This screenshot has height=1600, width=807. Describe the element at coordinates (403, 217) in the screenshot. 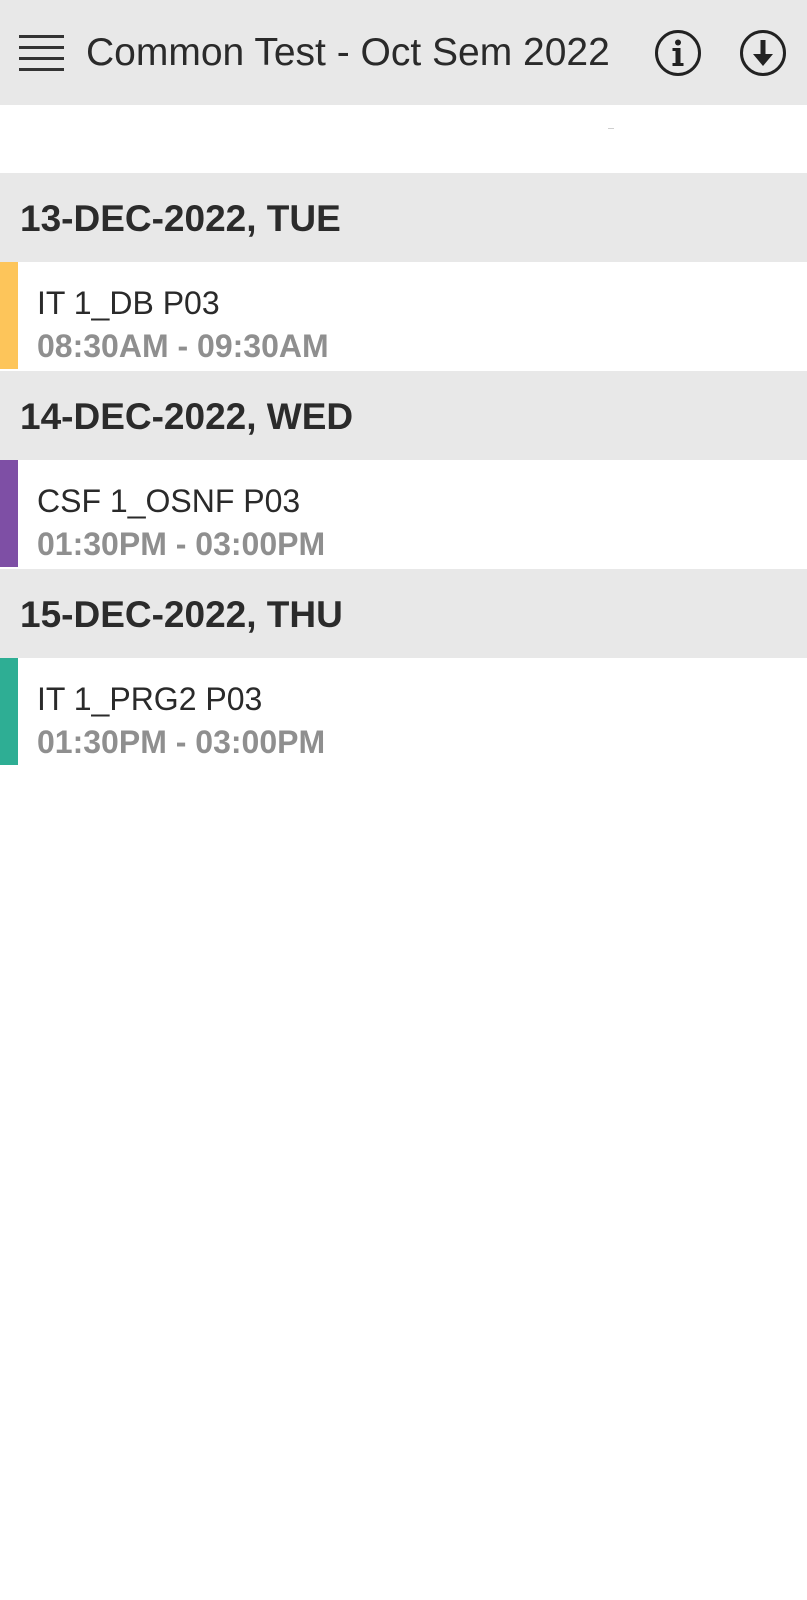

I see `date-header: 13-DEC-2022, TUE` at that location.